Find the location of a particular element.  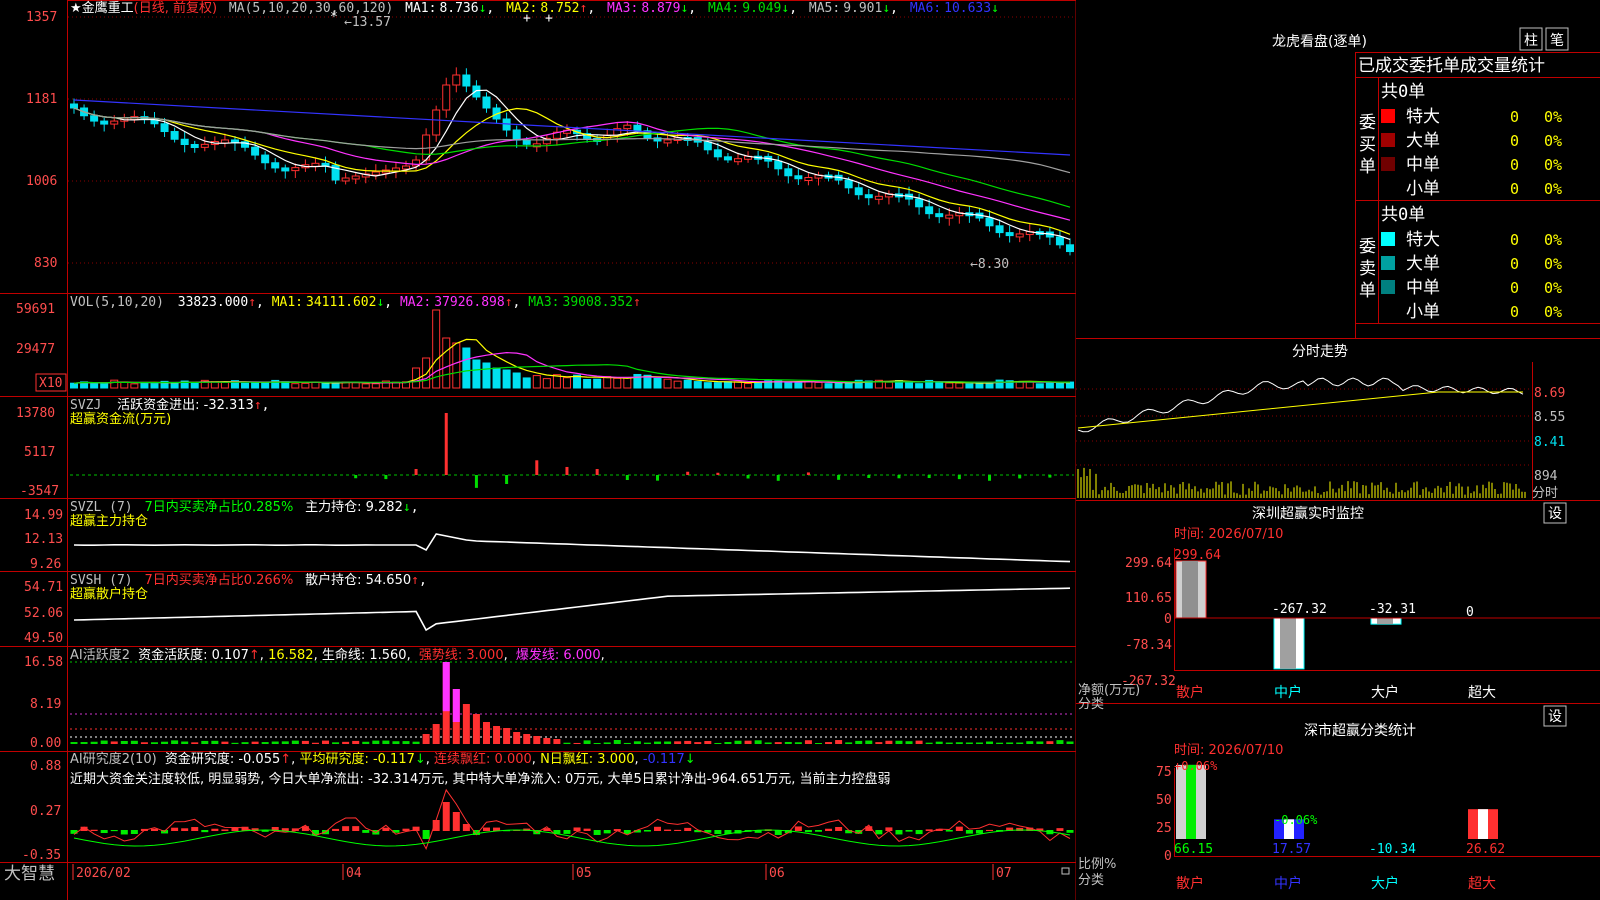

svg-text: 柱 is located at coordinates (1531, 41).